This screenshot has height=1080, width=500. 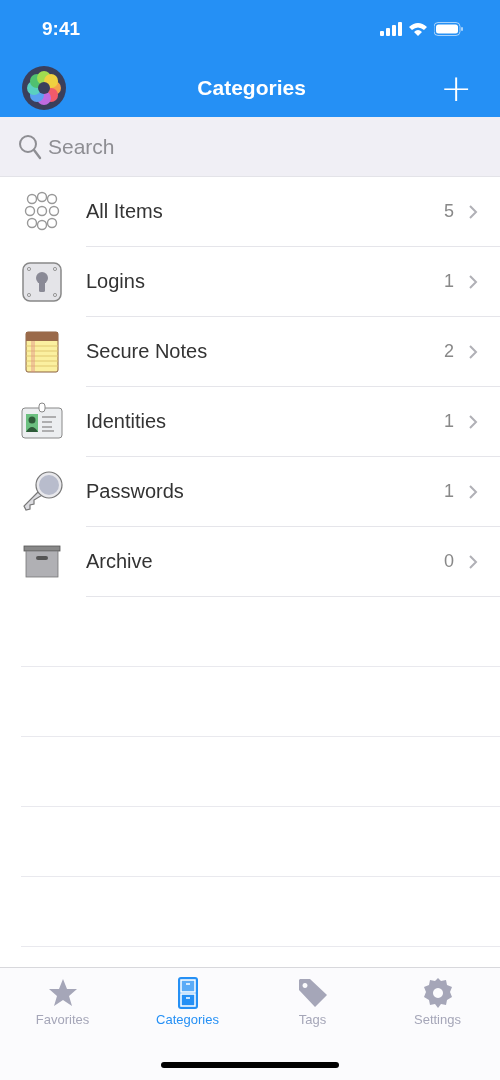 I want to click on app-logo-icon, so click(x=44, y=87).